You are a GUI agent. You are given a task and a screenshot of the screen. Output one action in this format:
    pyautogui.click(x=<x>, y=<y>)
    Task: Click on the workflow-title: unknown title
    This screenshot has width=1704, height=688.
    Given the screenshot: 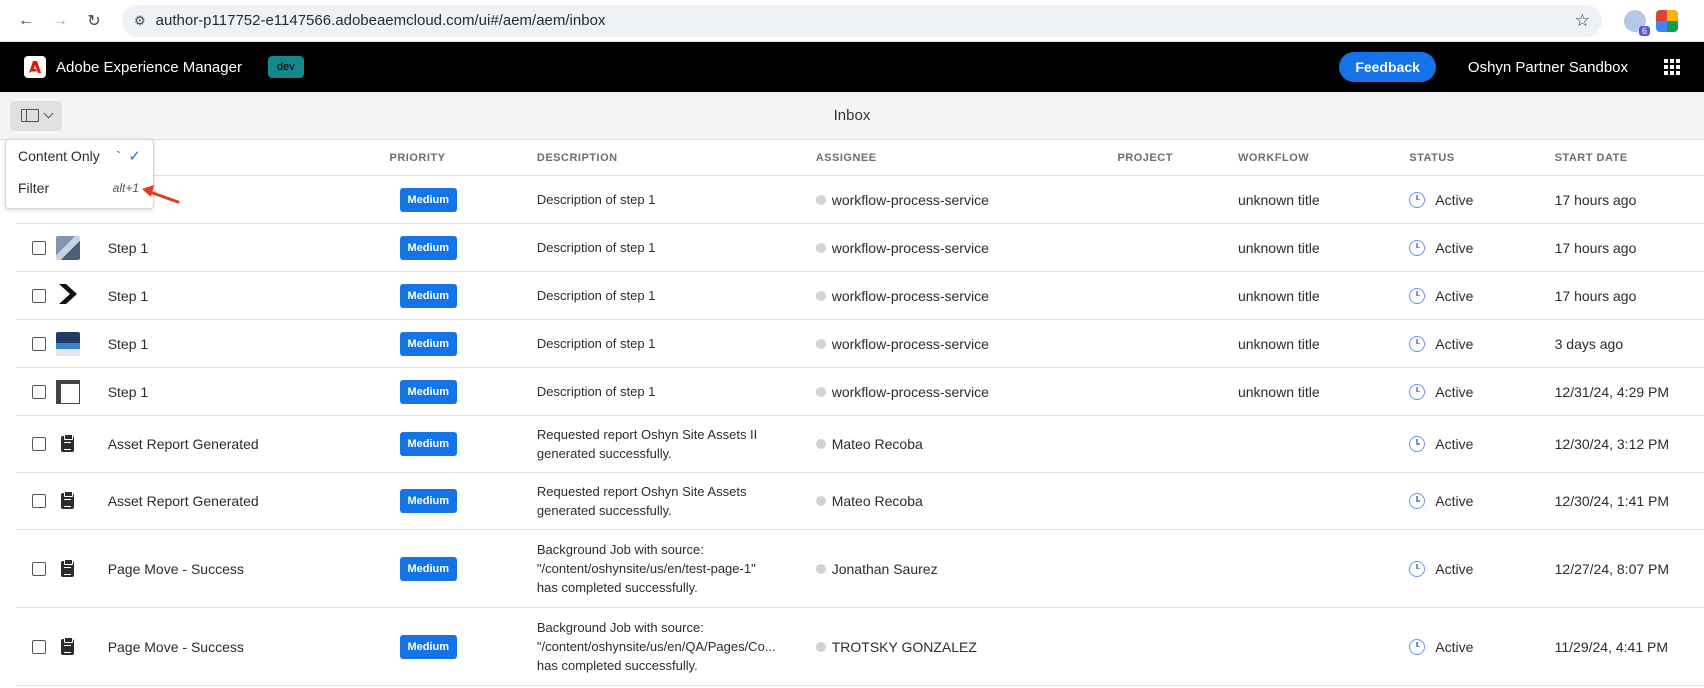 What is the action you would take?
    pyautogui.click(x=1278, y=199)
    